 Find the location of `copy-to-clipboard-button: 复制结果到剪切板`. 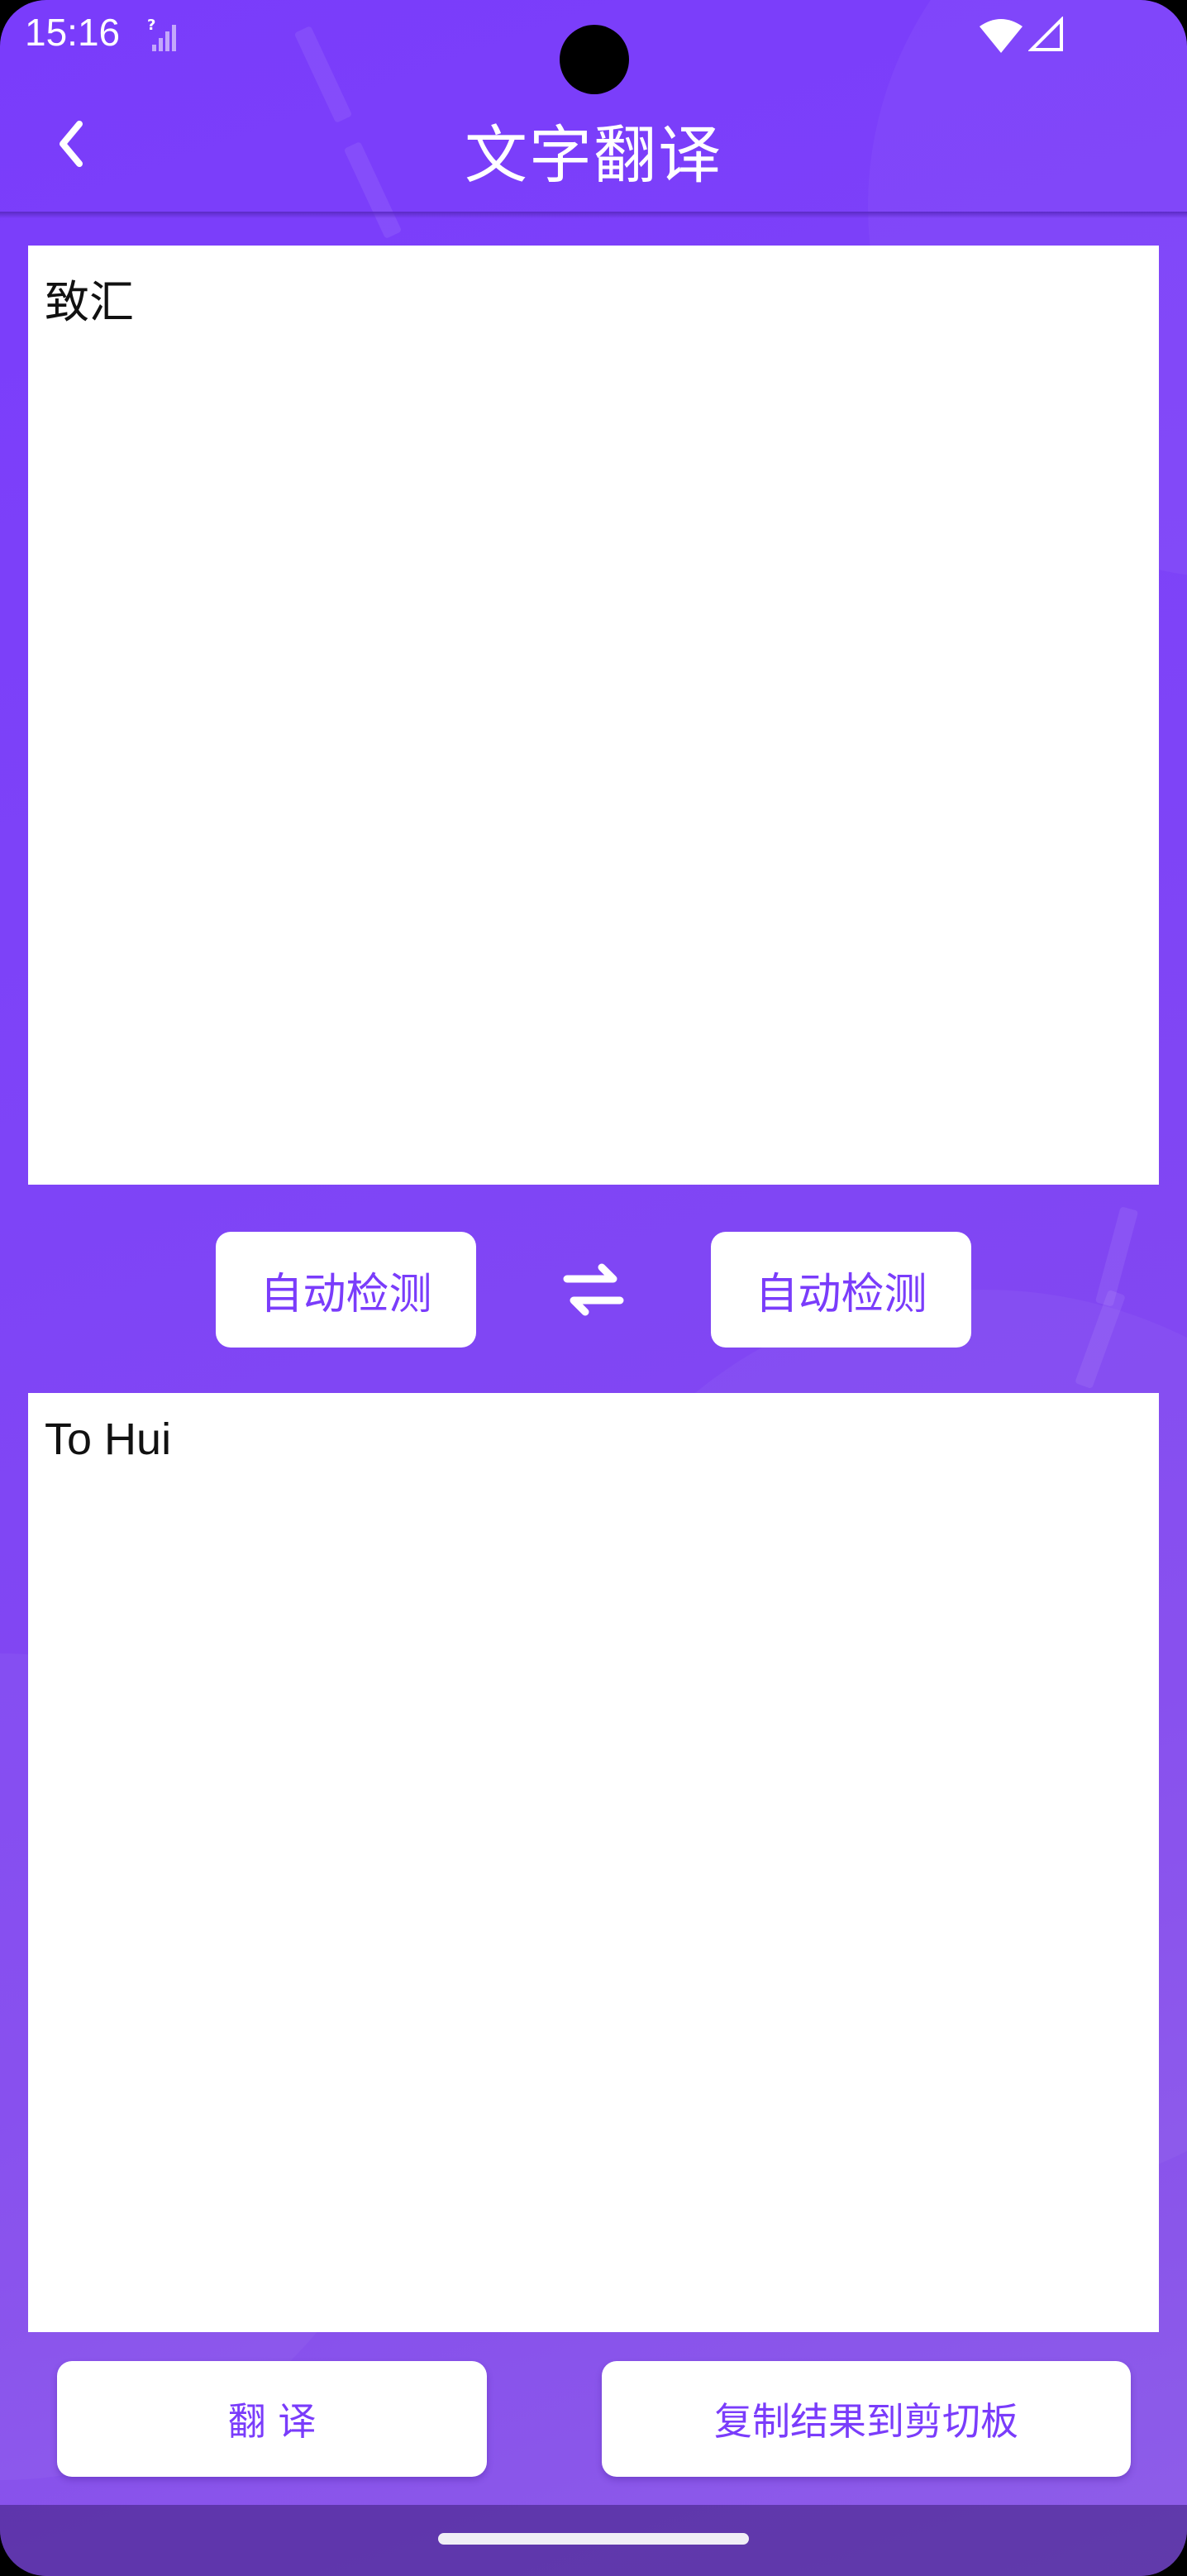

copy-to-clipboard-button: 复制结果到剪切板 is located at coordinates (866, 2419).